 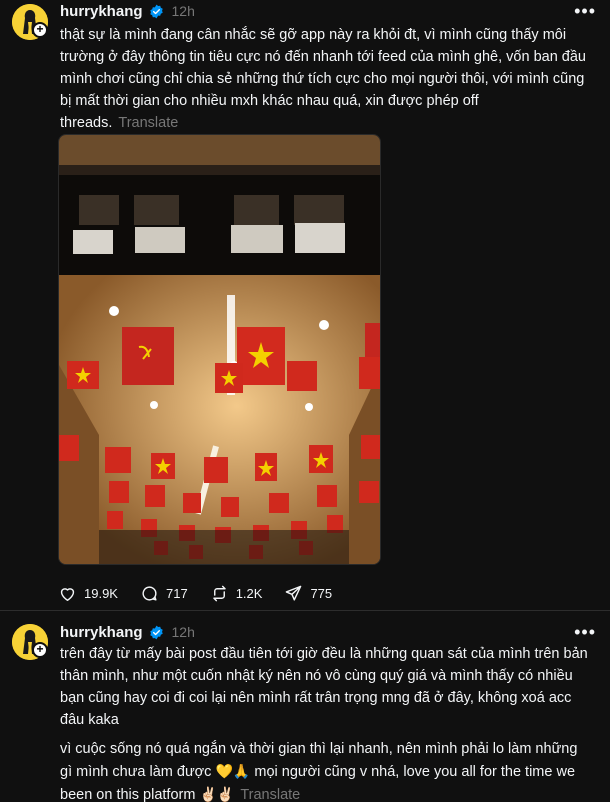 I want to click on peace-hands-emoji: ✌🏻✌🏻, so click(x=217, y=794).